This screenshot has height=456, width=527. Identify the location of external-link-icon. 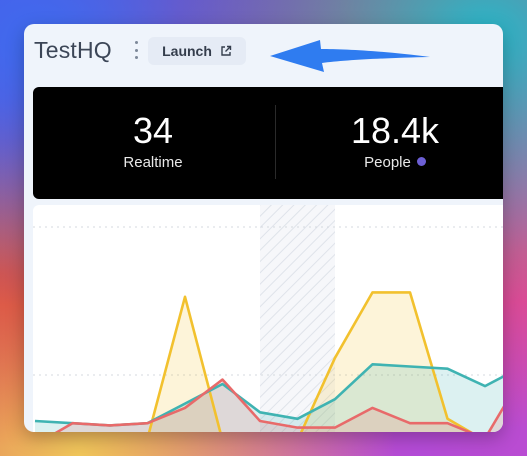
(226, 50).